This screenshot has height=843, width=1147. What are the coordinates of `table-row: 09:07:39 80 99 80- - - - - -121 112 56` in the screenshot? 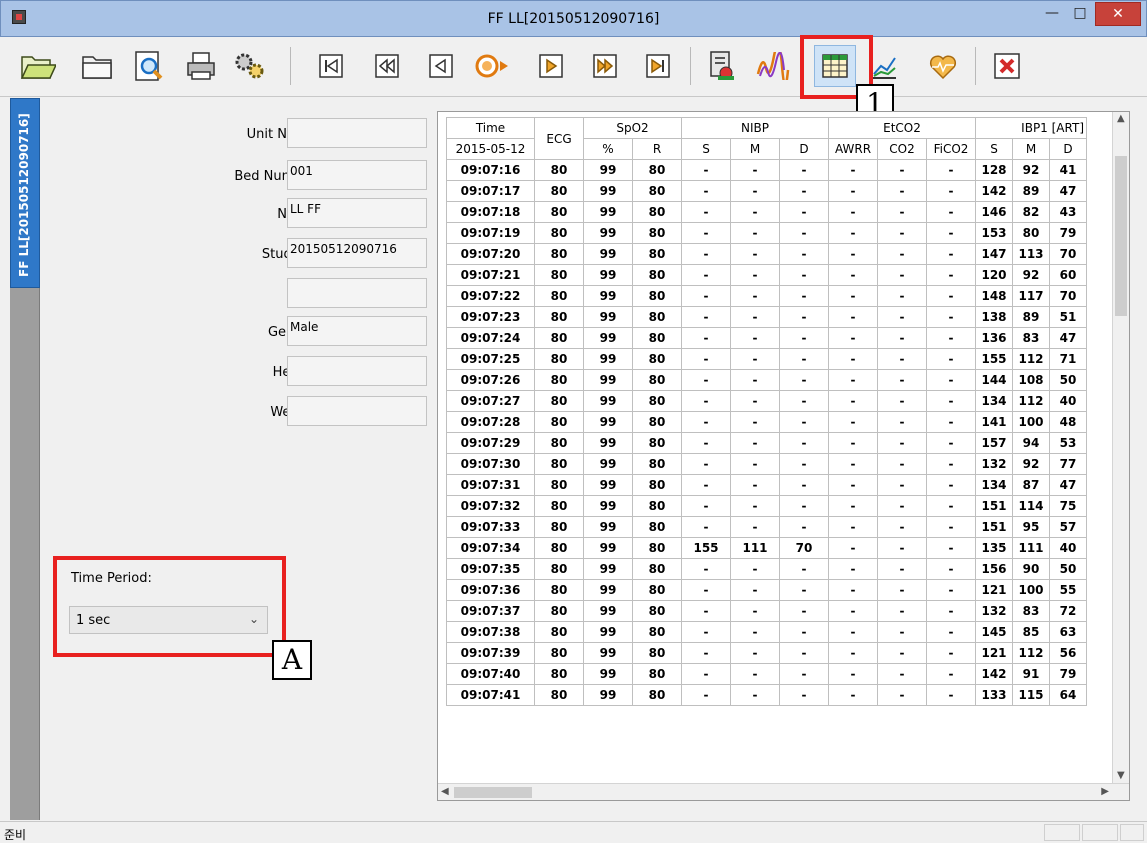 It's located at (766, 653).